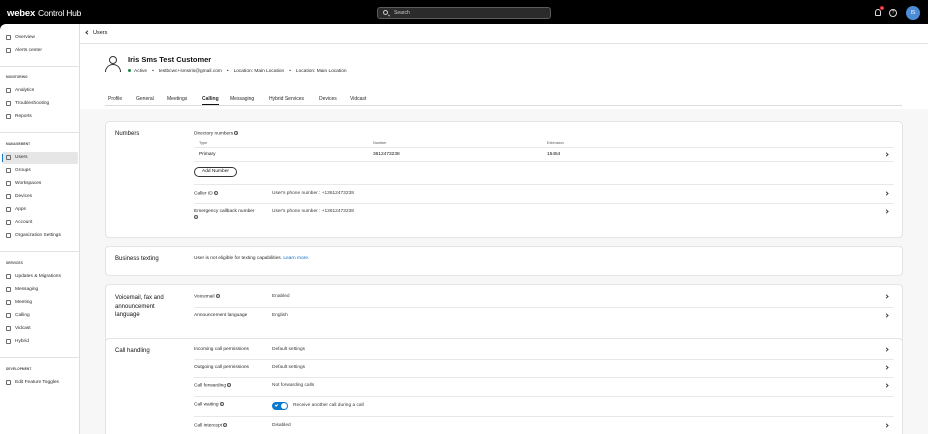 The width and height of the screenshot is (928, 434). I want to click on incoming-permissions-label: Incoming call permissions, so click(221, 349).